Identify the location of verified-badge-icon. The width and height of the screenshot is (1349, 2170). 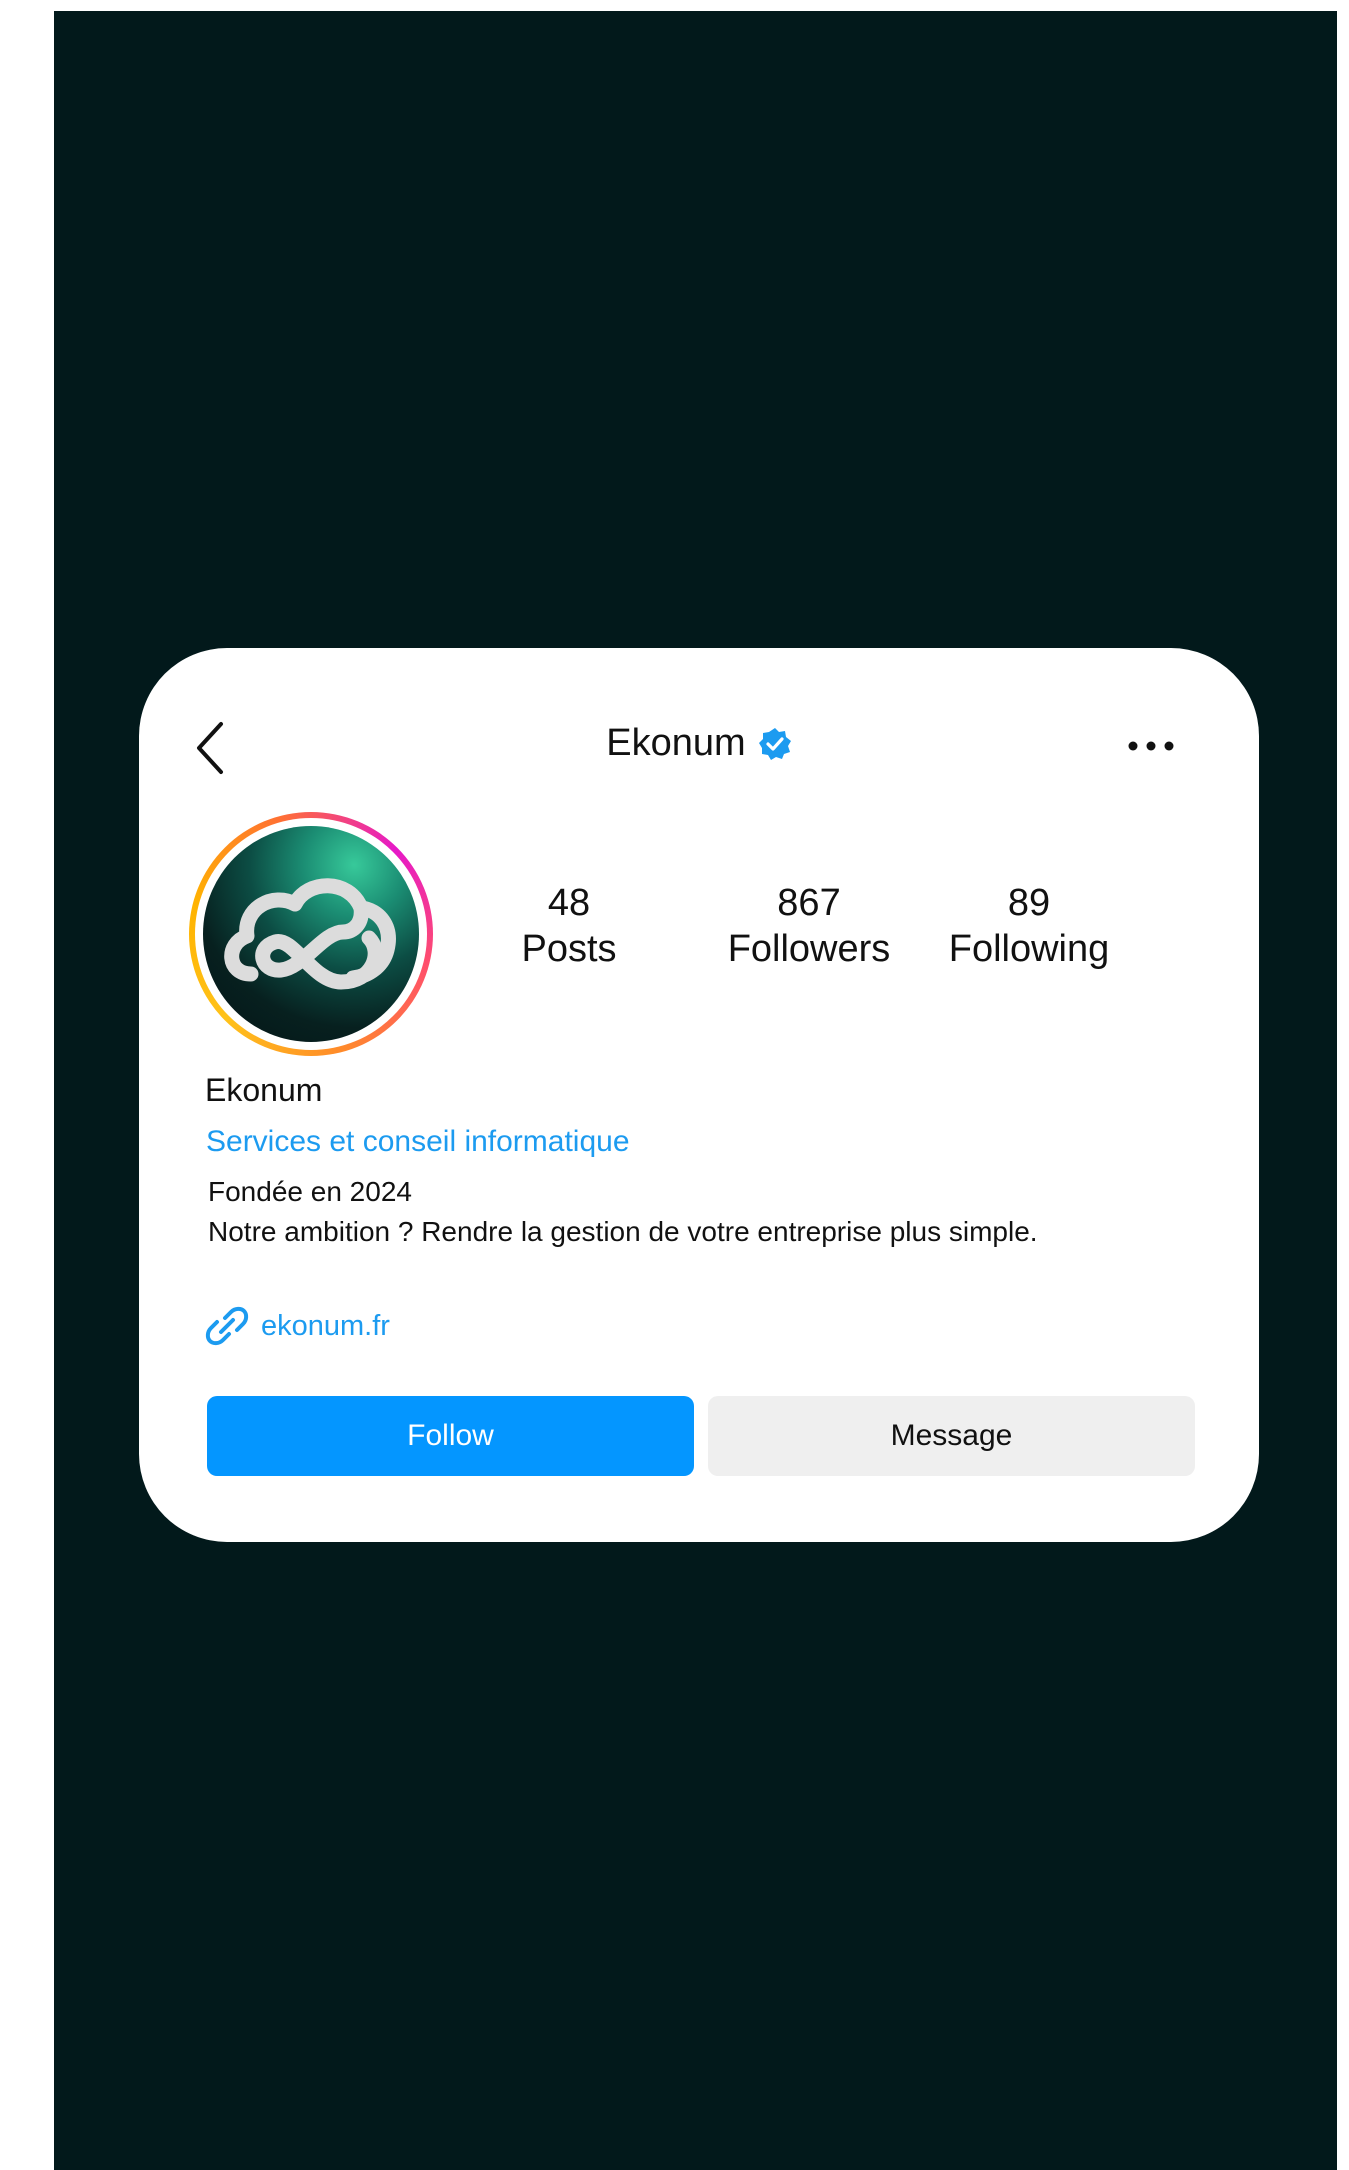
(774, 743).